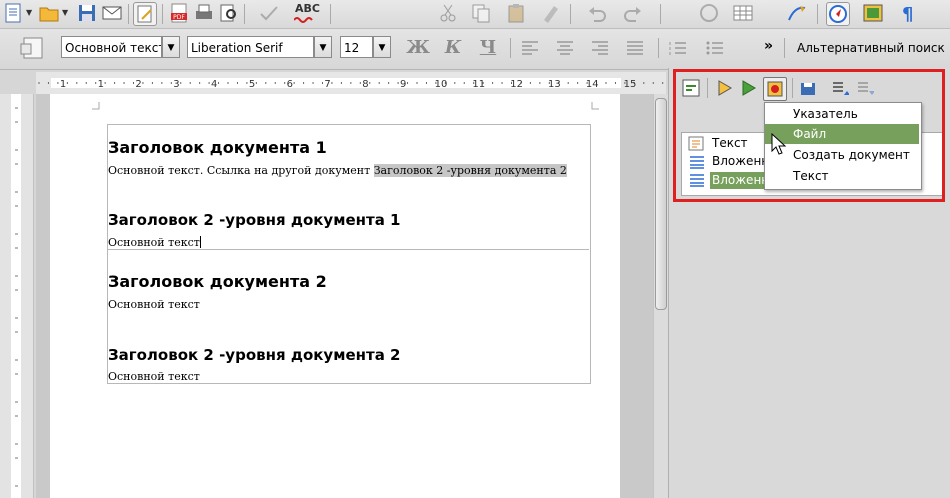 The height and width of the screenshot is (498, 950). Describe the element at coordinates (290, 84) in the screenshot. I see `ruler-label: 6` at that location.